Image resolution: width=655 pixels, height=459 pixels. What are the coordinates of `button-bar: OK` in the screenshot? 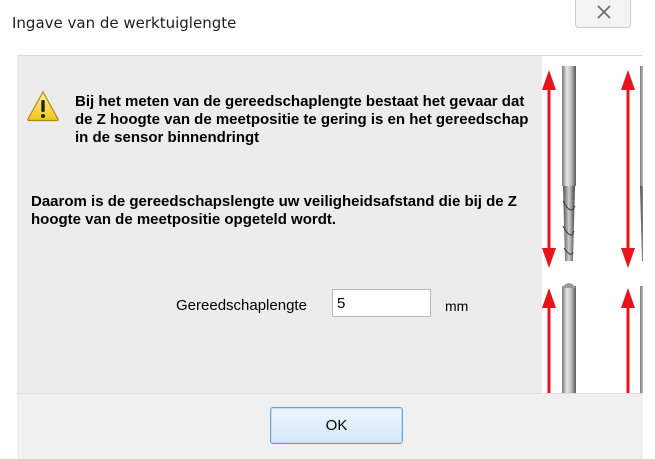 It's located at (330, 426).